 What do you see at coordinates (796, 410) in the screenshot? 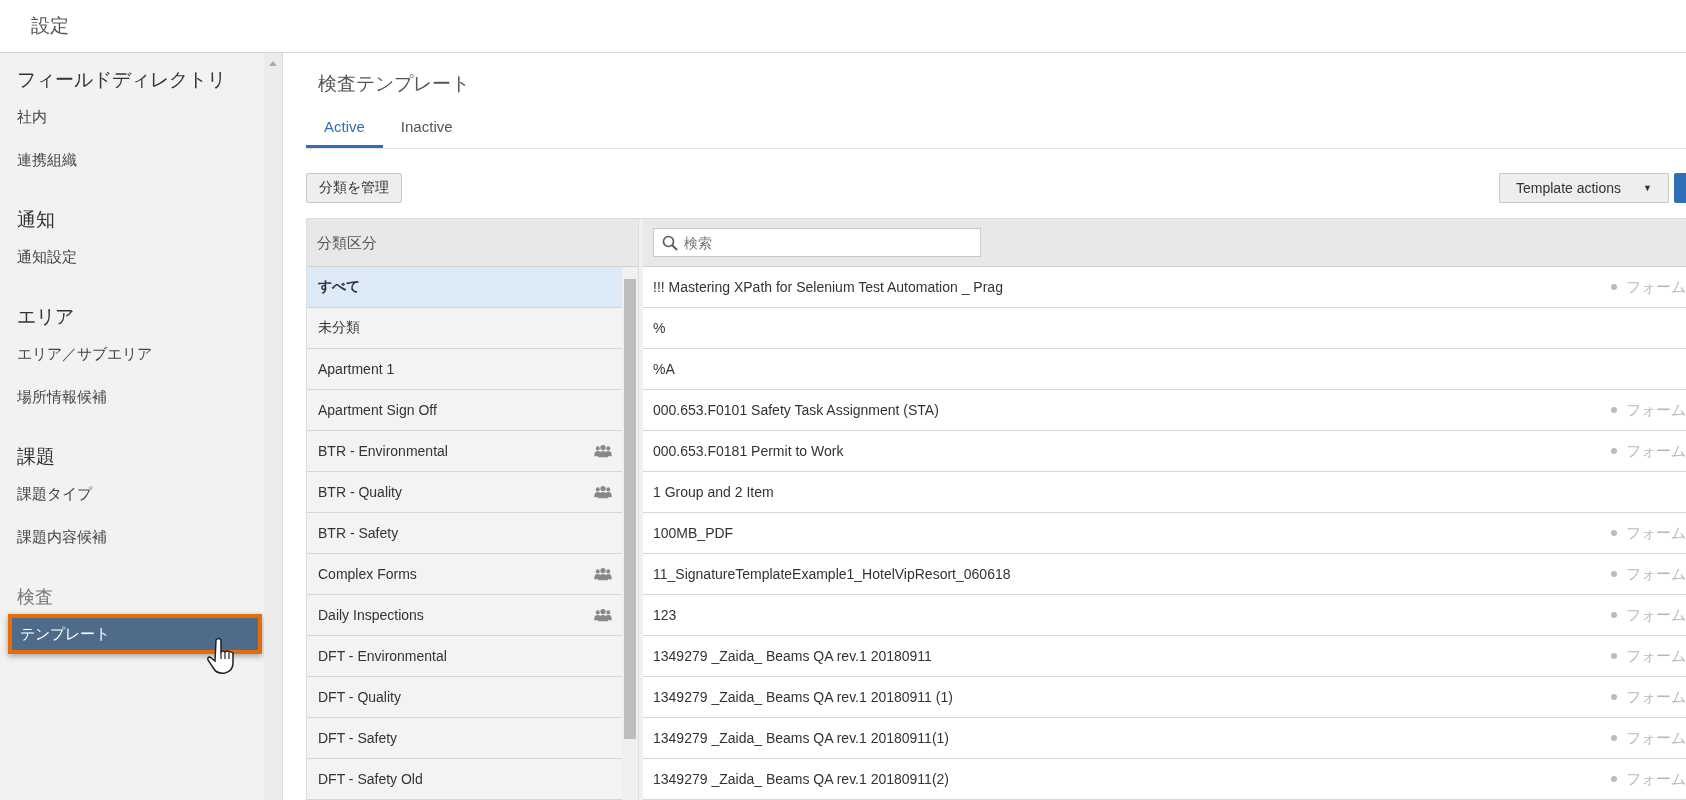
I see `template-name: 000.653.F0101 Safety Task Assignment (STA)` at bounding box center [796, 410].